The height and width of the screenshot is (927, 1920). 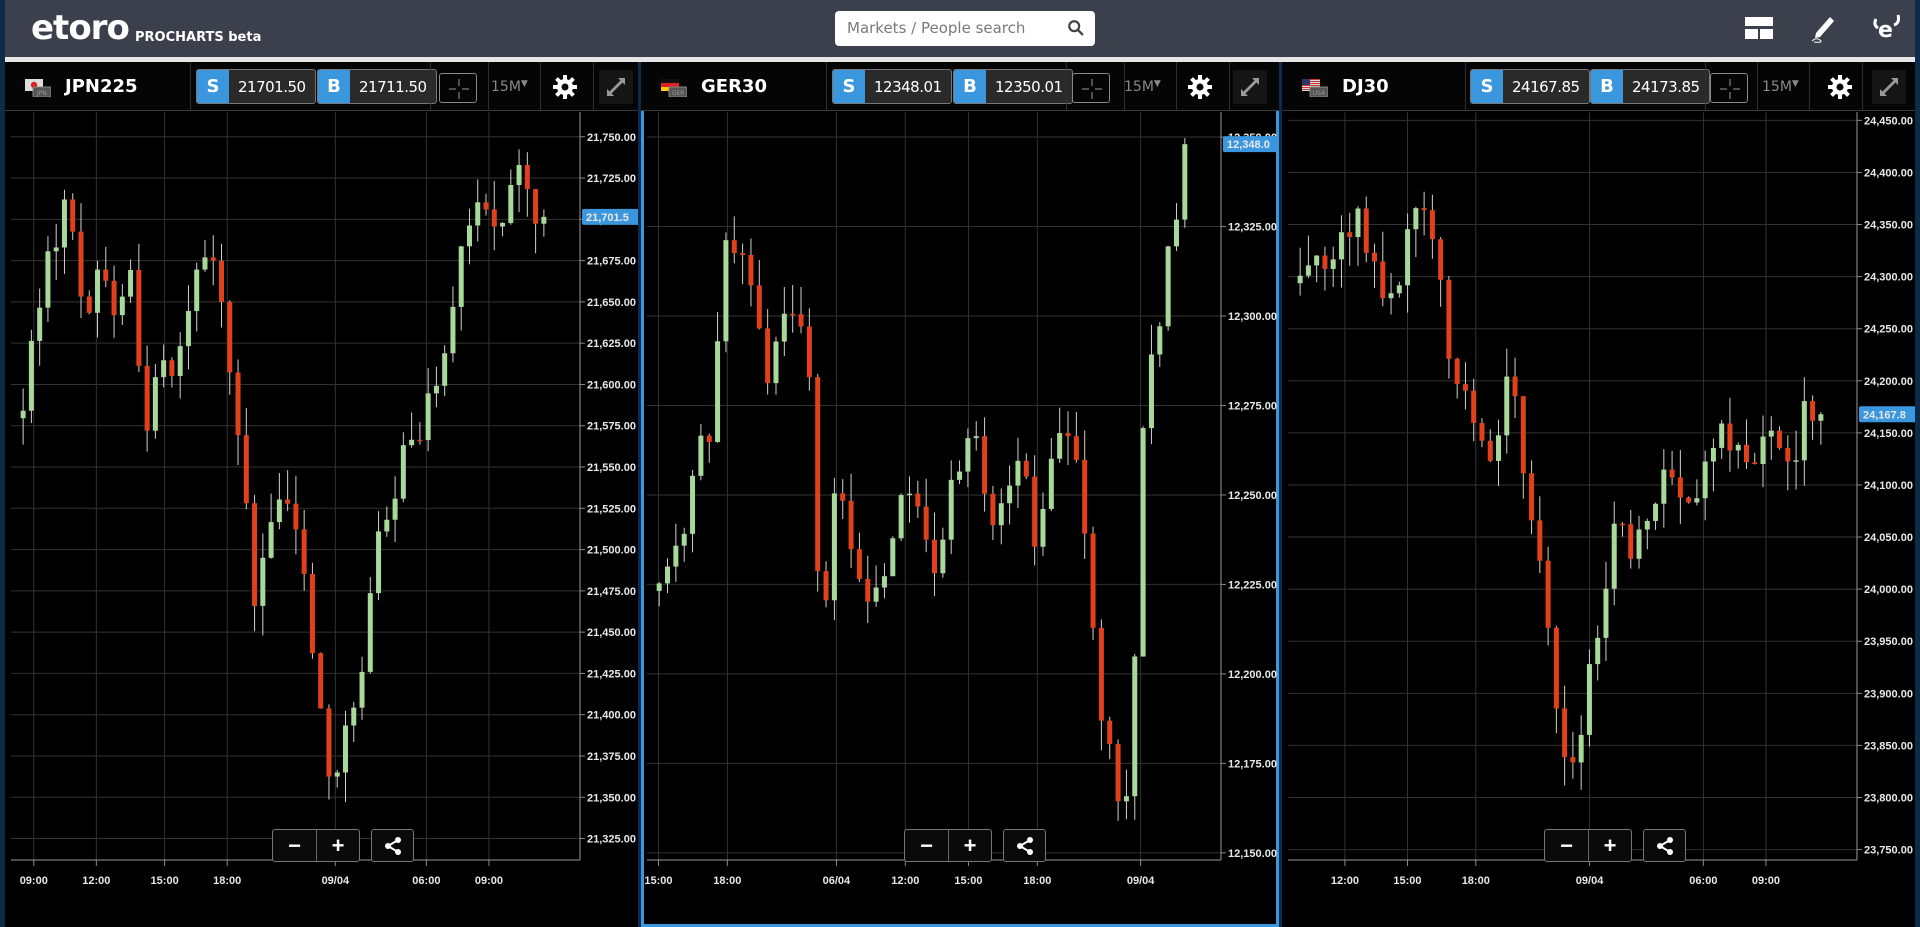 I want to click on chevron-down-icon: ▼, so click(x=1795, y=84).